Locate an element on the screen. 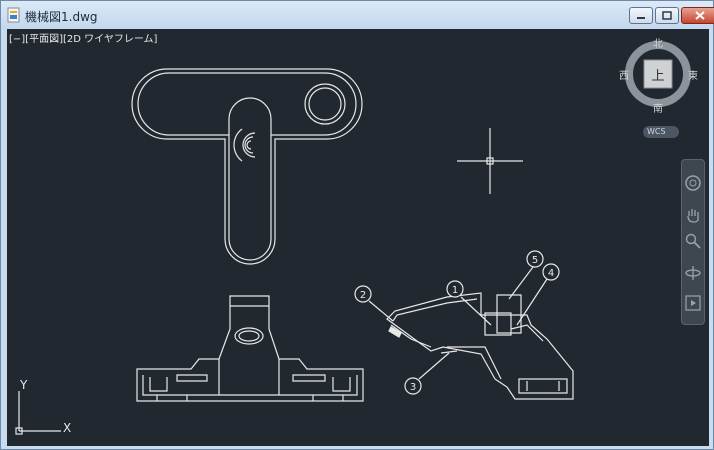 This screenshot has width=714, height=450. zoom-icon is located at coordinates (693, 241).